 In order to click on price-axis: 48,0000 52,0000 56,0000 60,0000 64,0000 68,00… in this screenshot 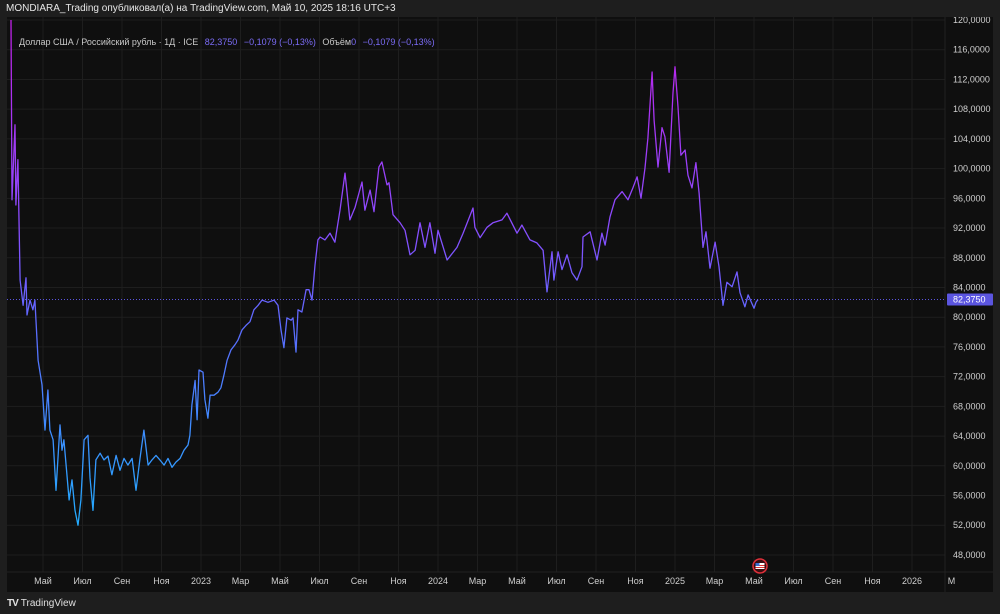, I will do `click(972, 288)`.